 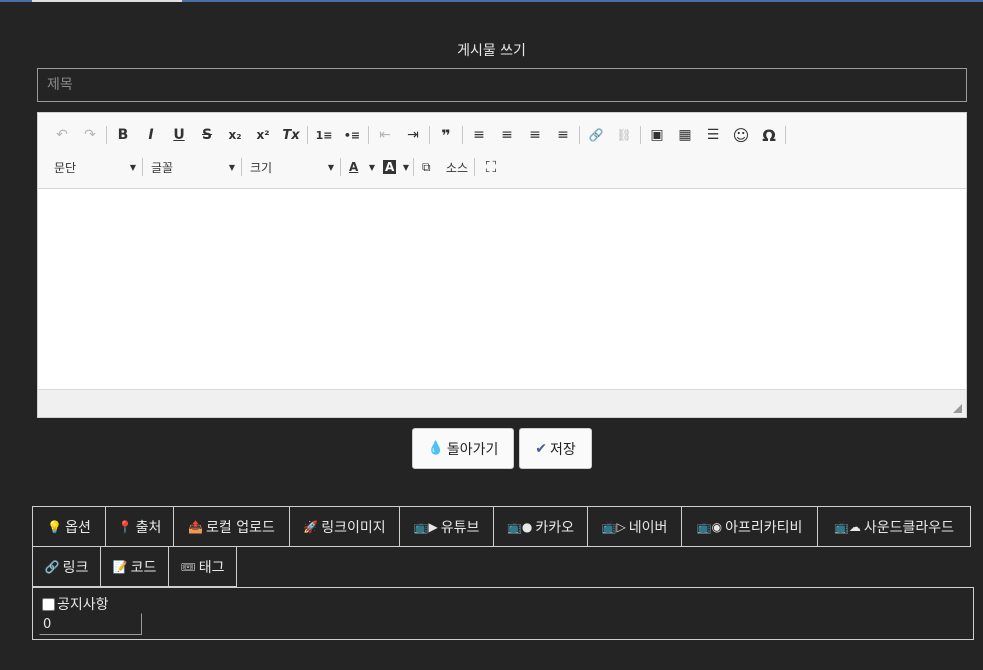 What do you see at coordinates (148, 527) in the screenshot?
I see `tab-label: 출처` at bounding box center [148, 527].